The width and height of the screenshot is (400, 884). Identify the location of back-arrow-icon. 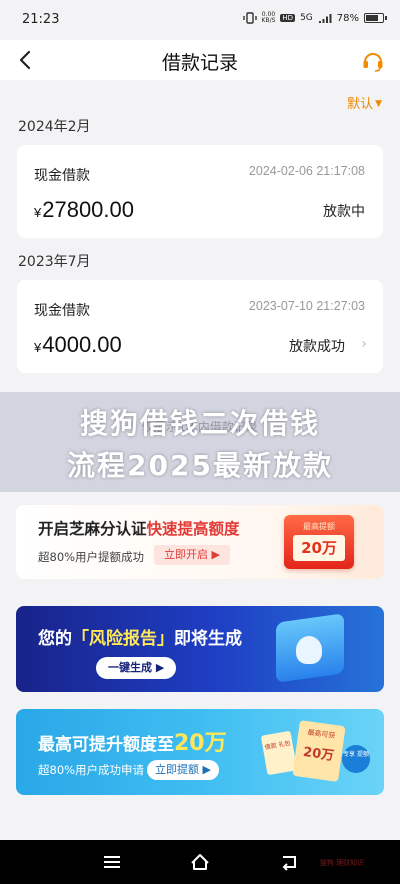
(289, 863).